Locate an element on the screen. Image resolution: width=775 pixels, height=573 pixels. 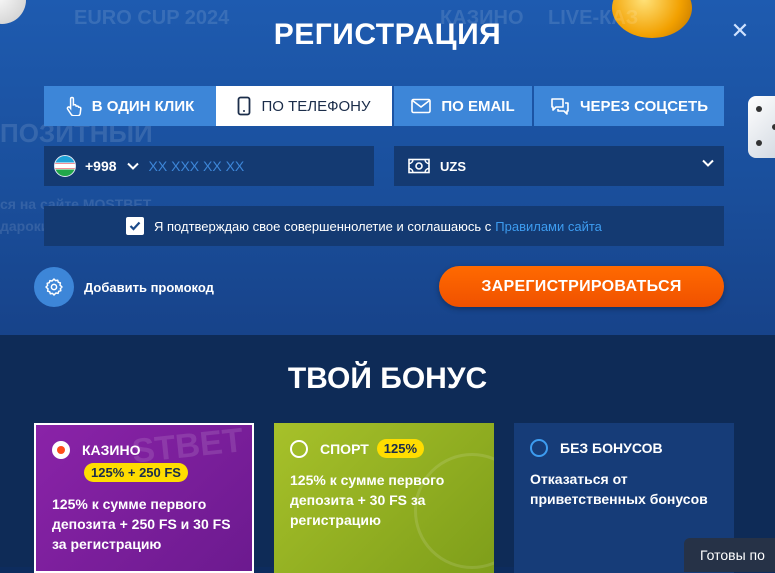
envelope-icon is located at coordinates (421, 106).